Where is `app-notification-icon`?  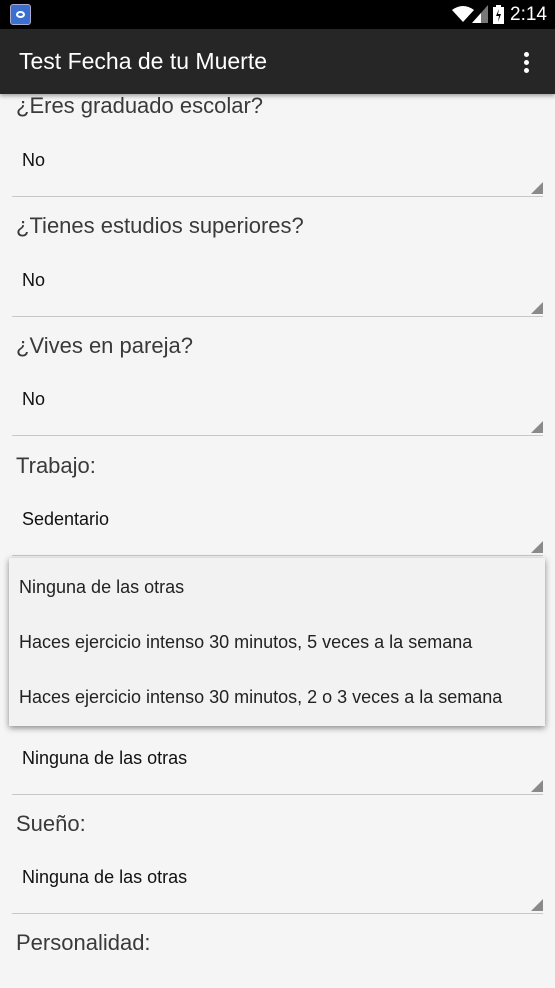
app-notification-icon is located at coordinates (20, 14).